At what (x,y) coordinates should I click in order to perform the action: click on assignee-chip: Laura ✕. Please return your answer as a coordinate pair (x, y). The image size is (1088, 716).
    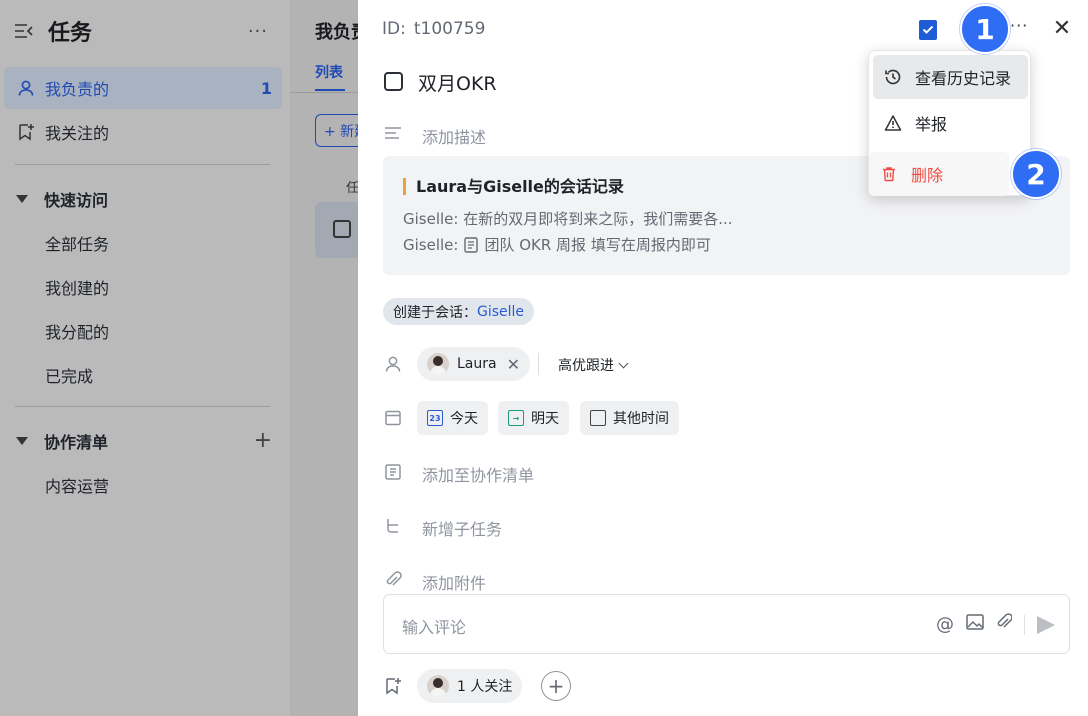
    Looking at the image, I should click on (473, 364).